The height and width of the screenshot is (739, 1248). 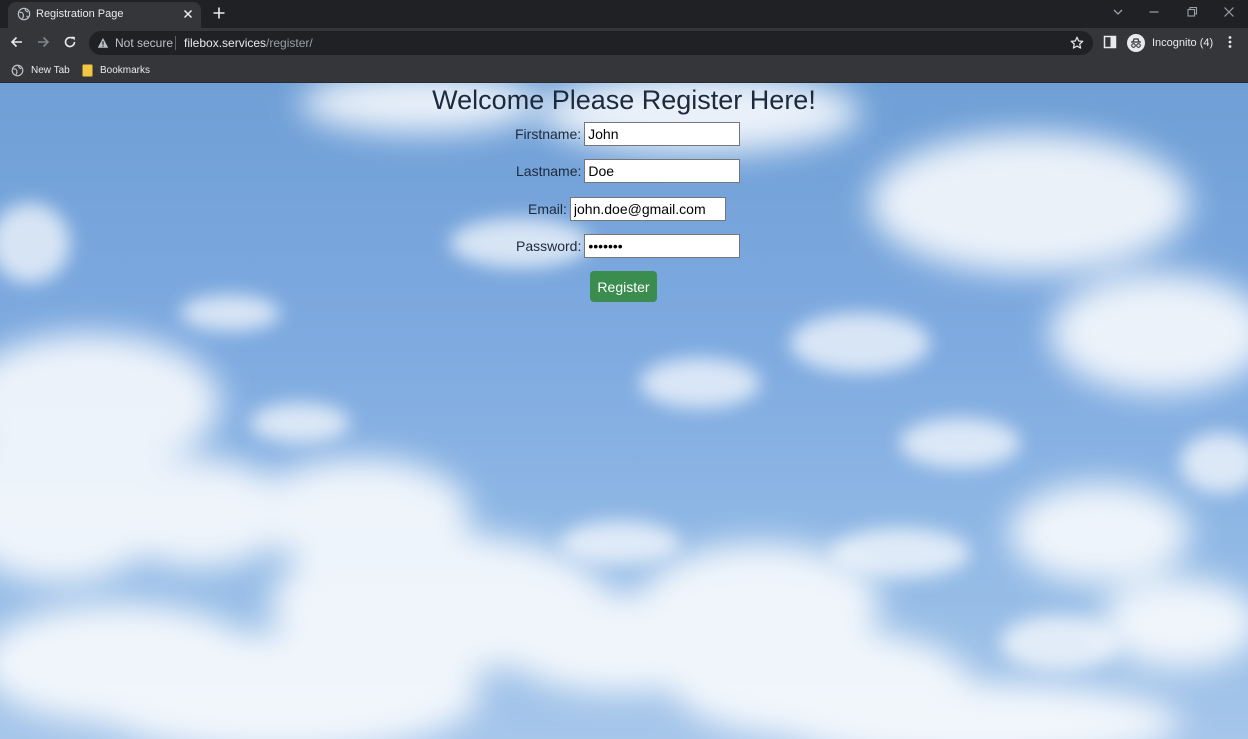 What do you see at coordinates (662, 134) in the screenshot?
I see `firstname-input` at bounding box center [662, 134].